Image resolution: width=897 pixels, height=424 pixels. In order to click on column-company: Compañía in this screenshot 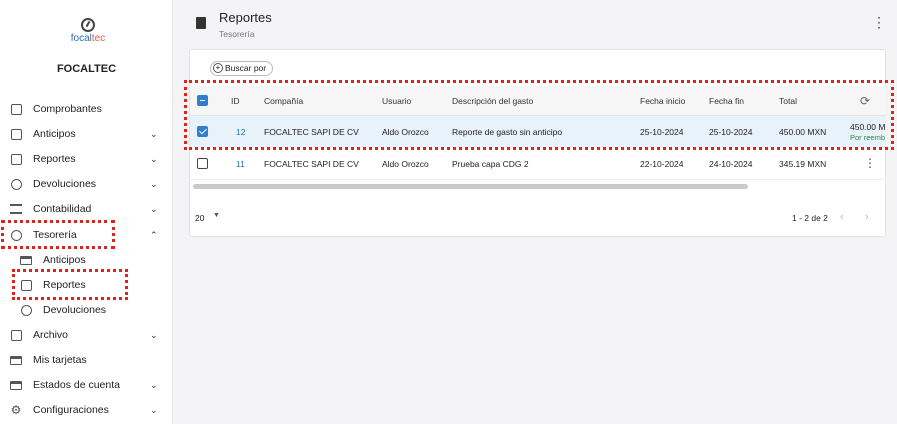, I will do `click(283, 101)`.